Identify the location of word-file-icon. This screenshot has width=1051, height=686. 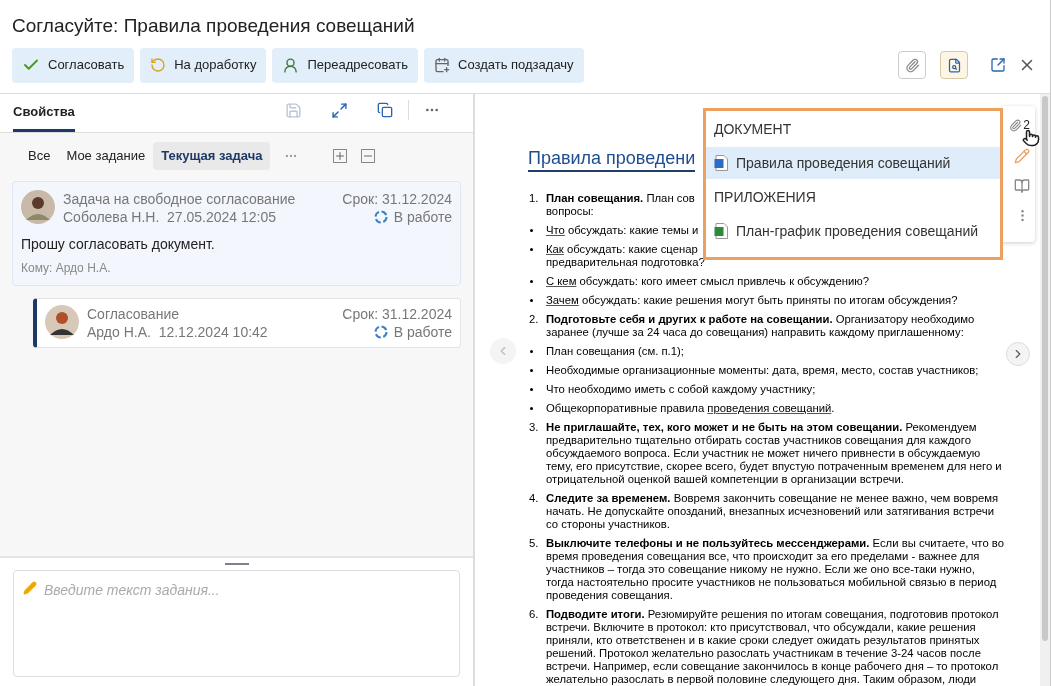
(721, 163).